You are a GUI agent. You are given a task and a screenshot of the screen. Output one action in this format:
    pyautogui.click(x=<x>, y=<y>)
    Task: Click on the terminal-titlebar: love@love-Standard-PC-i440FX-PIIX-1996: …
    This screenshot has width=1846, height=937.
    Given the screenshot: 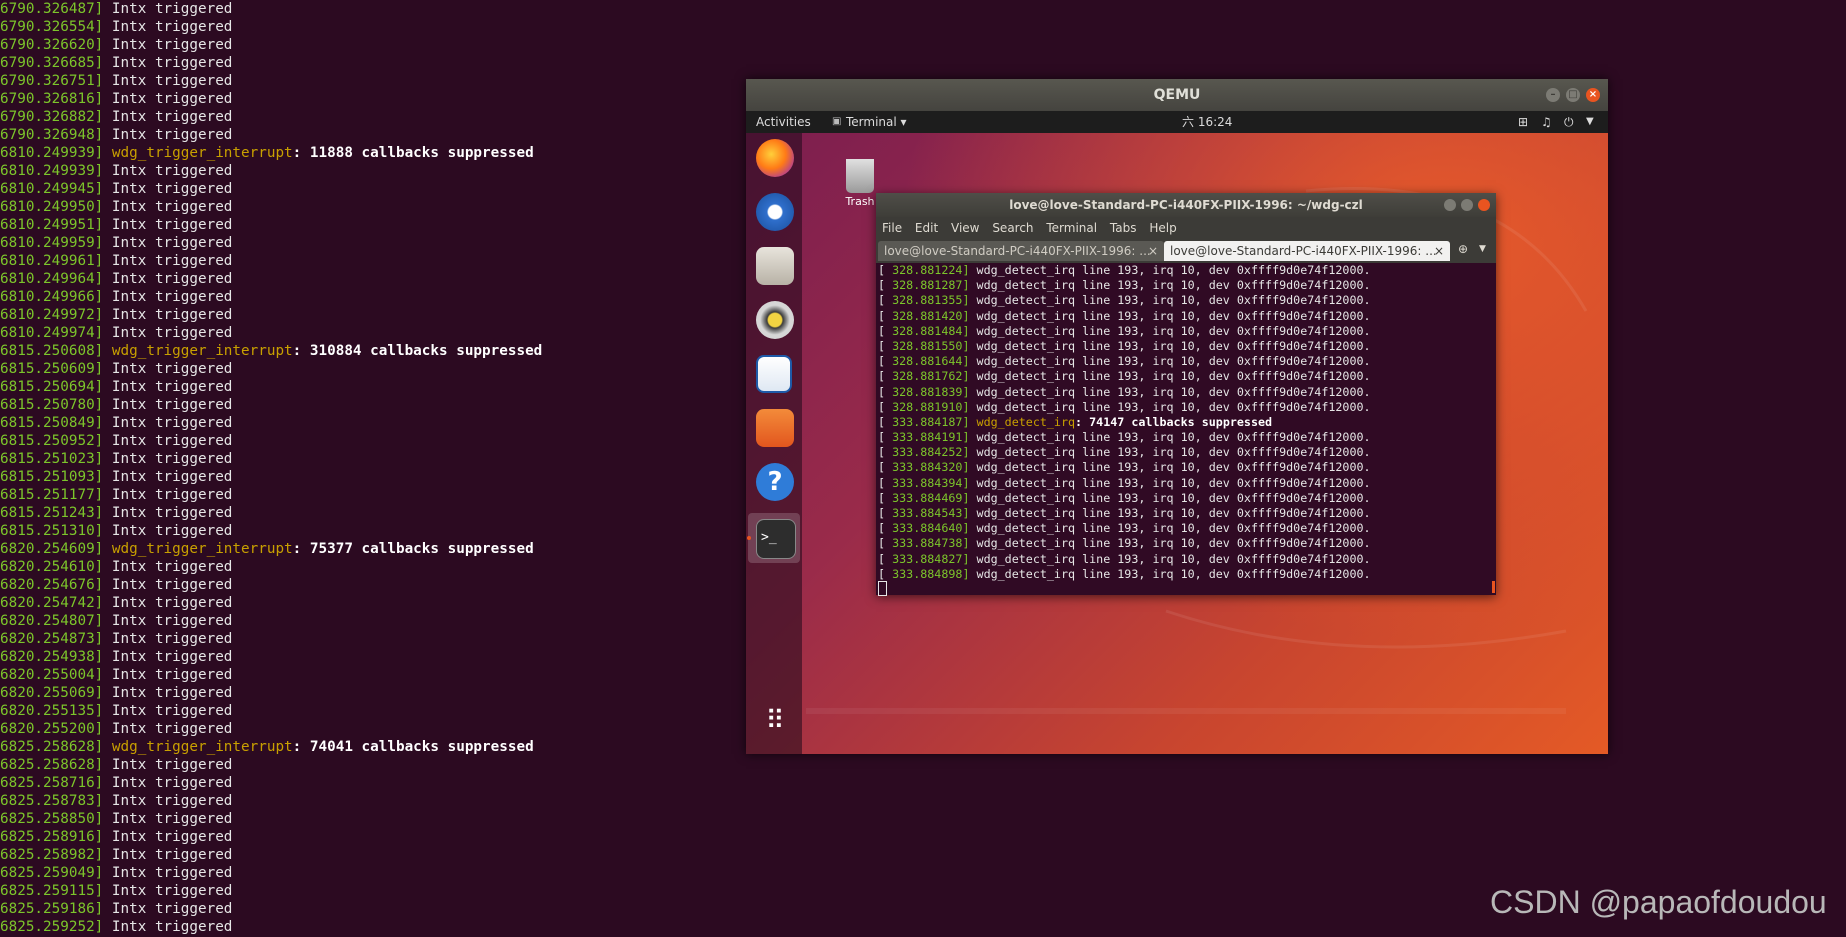 What is the action you would take?
    pyautogui.click(x=1186, y=205)
    